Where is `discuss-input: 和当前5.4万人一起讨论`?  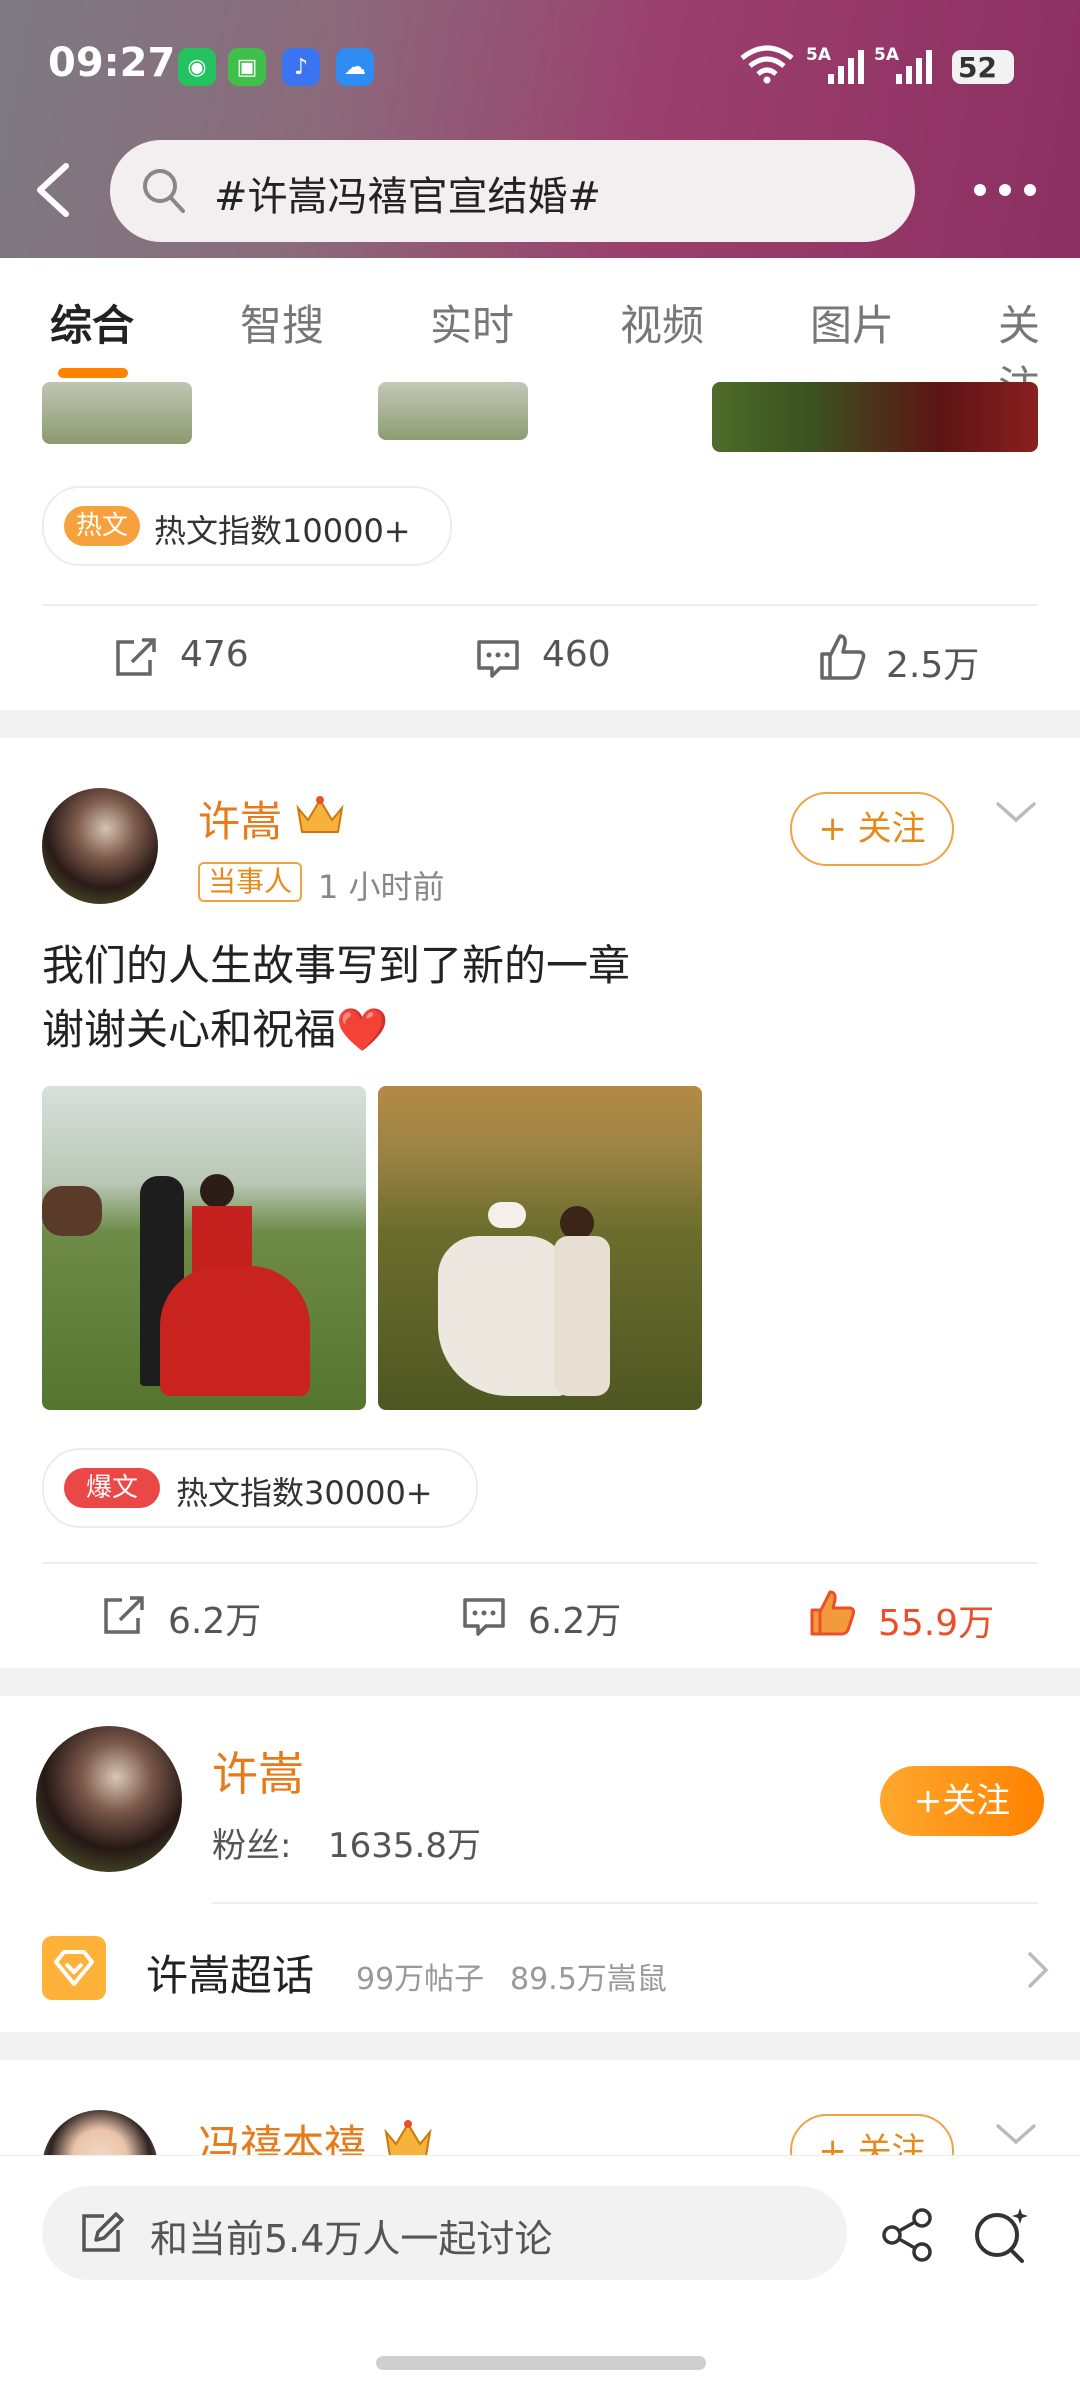 discuss-input: 和当前5.4万人一起讨论 is located at coordinates (444, 2233).